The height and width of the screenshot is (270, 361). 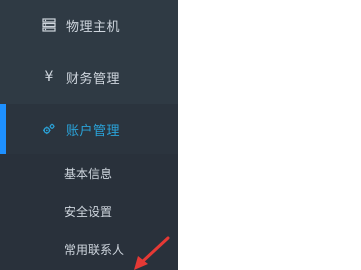 What do you see at coordinates (93, 27) in the screenshot?
I see `sidebar-item-label: 物理主机` at bounding box center [93, 27].